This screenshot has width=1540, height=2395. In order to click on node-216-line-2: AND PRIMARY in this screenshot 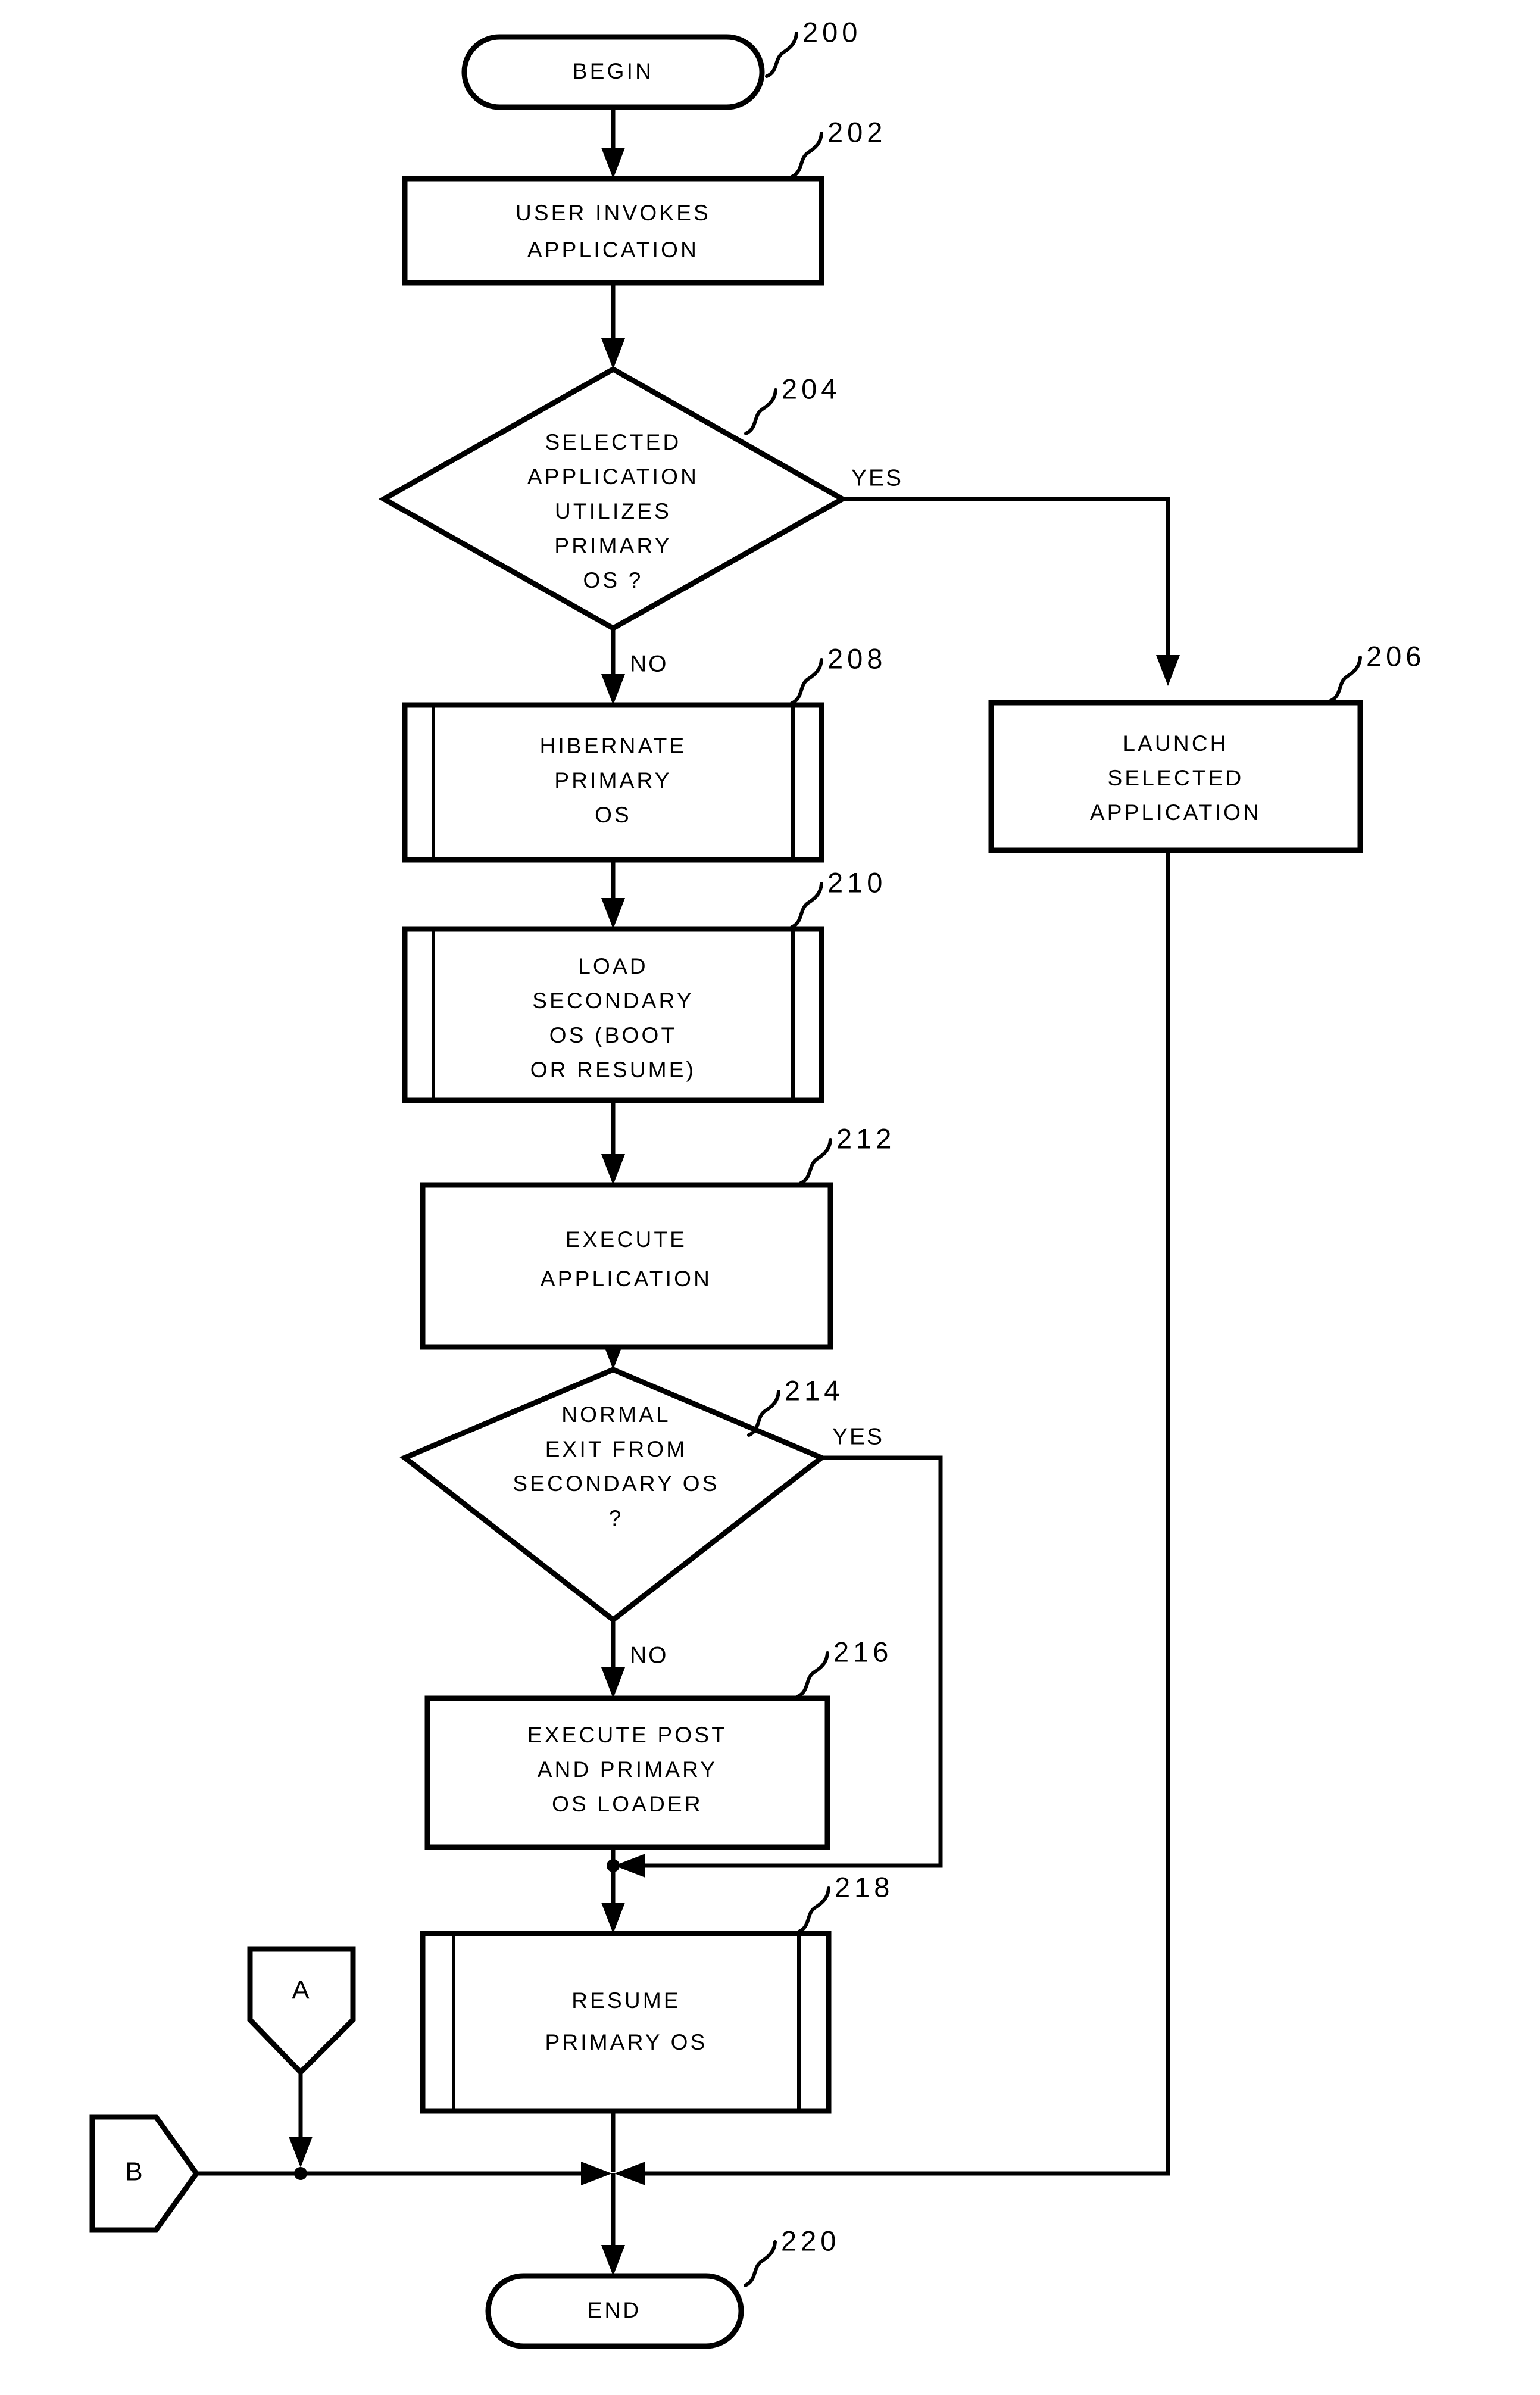, I will do `click(628, 1769)`.